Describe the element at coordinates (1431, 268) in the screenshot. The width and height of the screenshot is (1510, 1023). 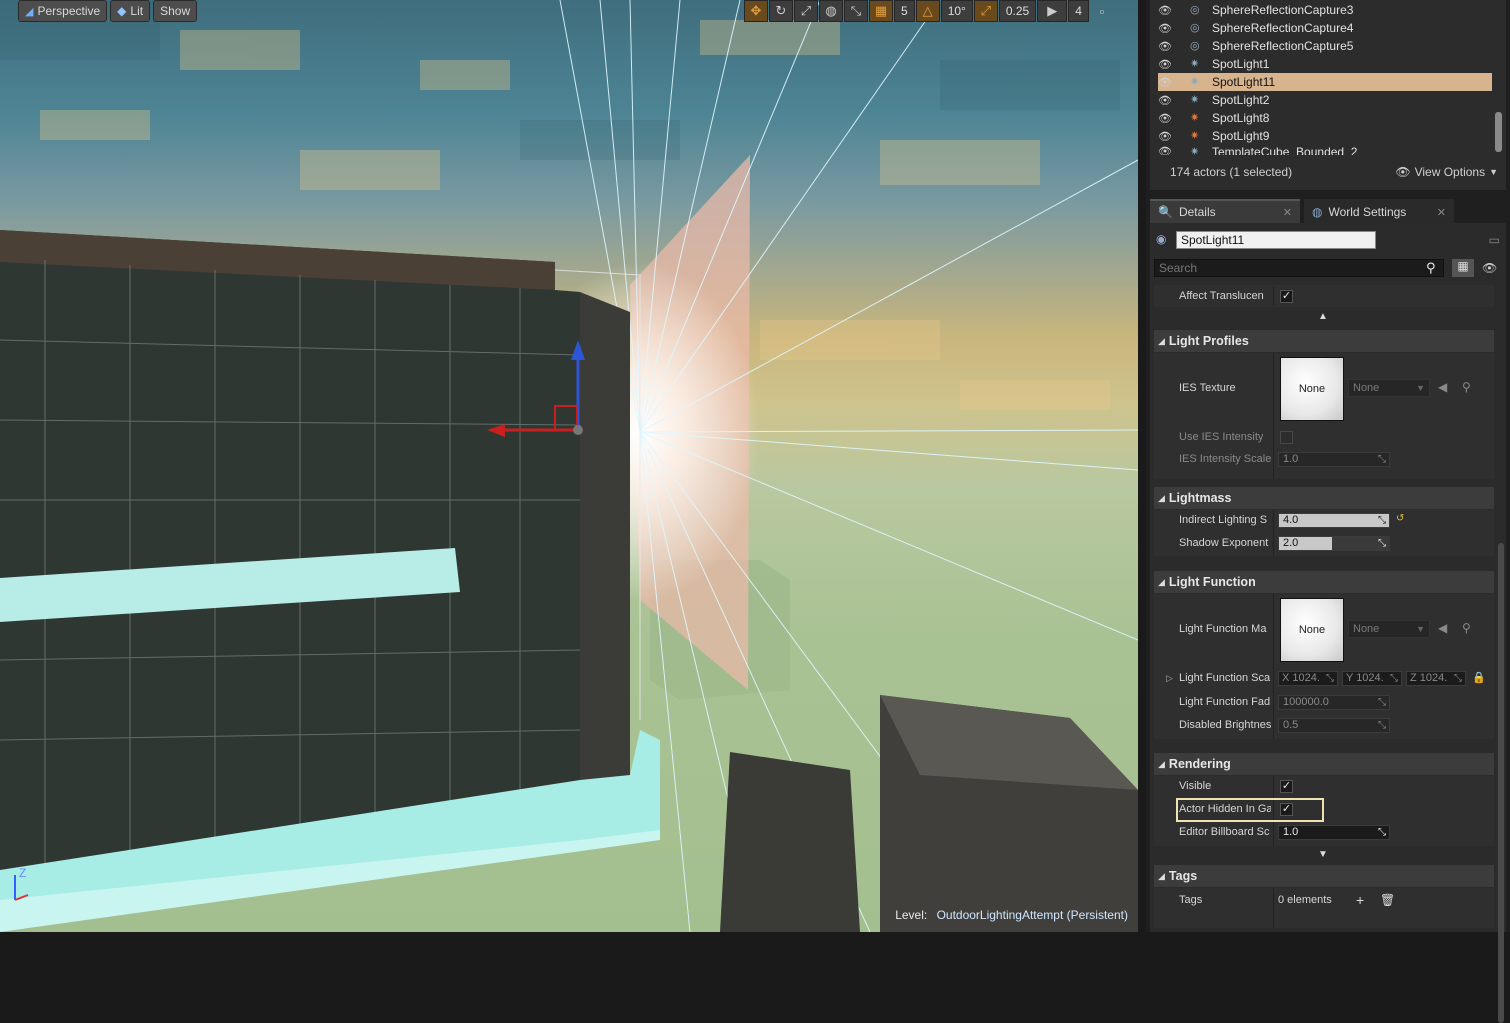
I see `search-icon: ⚲` at that location.